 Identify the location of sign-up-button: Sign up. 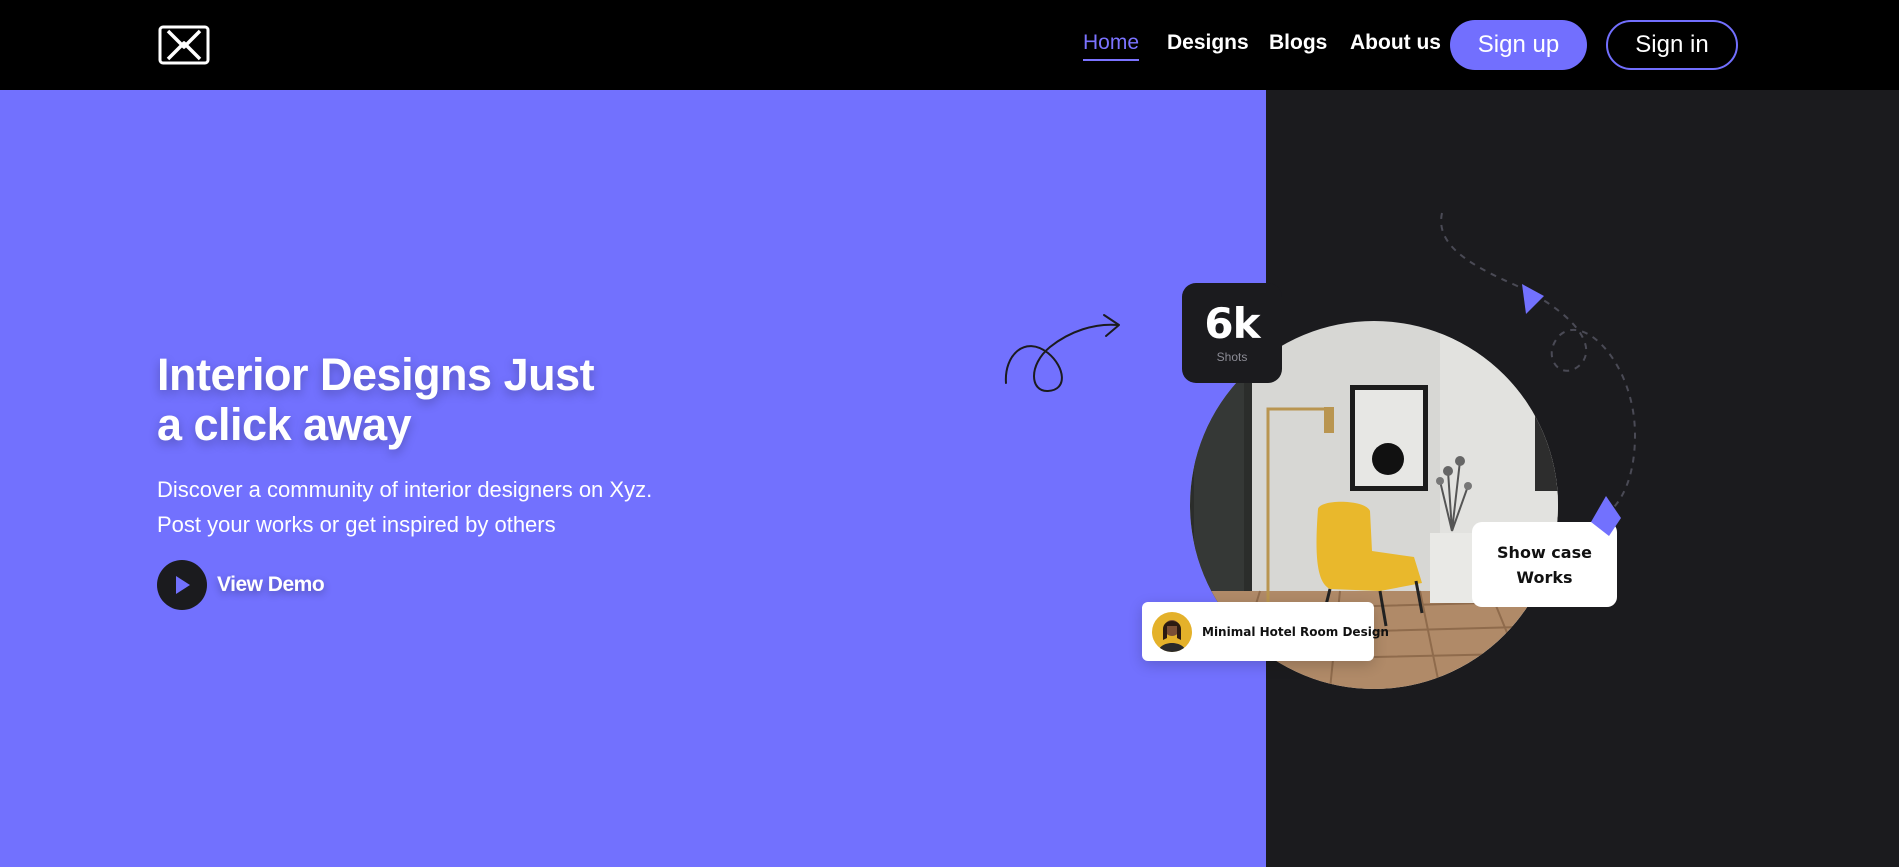
(1518, 45).